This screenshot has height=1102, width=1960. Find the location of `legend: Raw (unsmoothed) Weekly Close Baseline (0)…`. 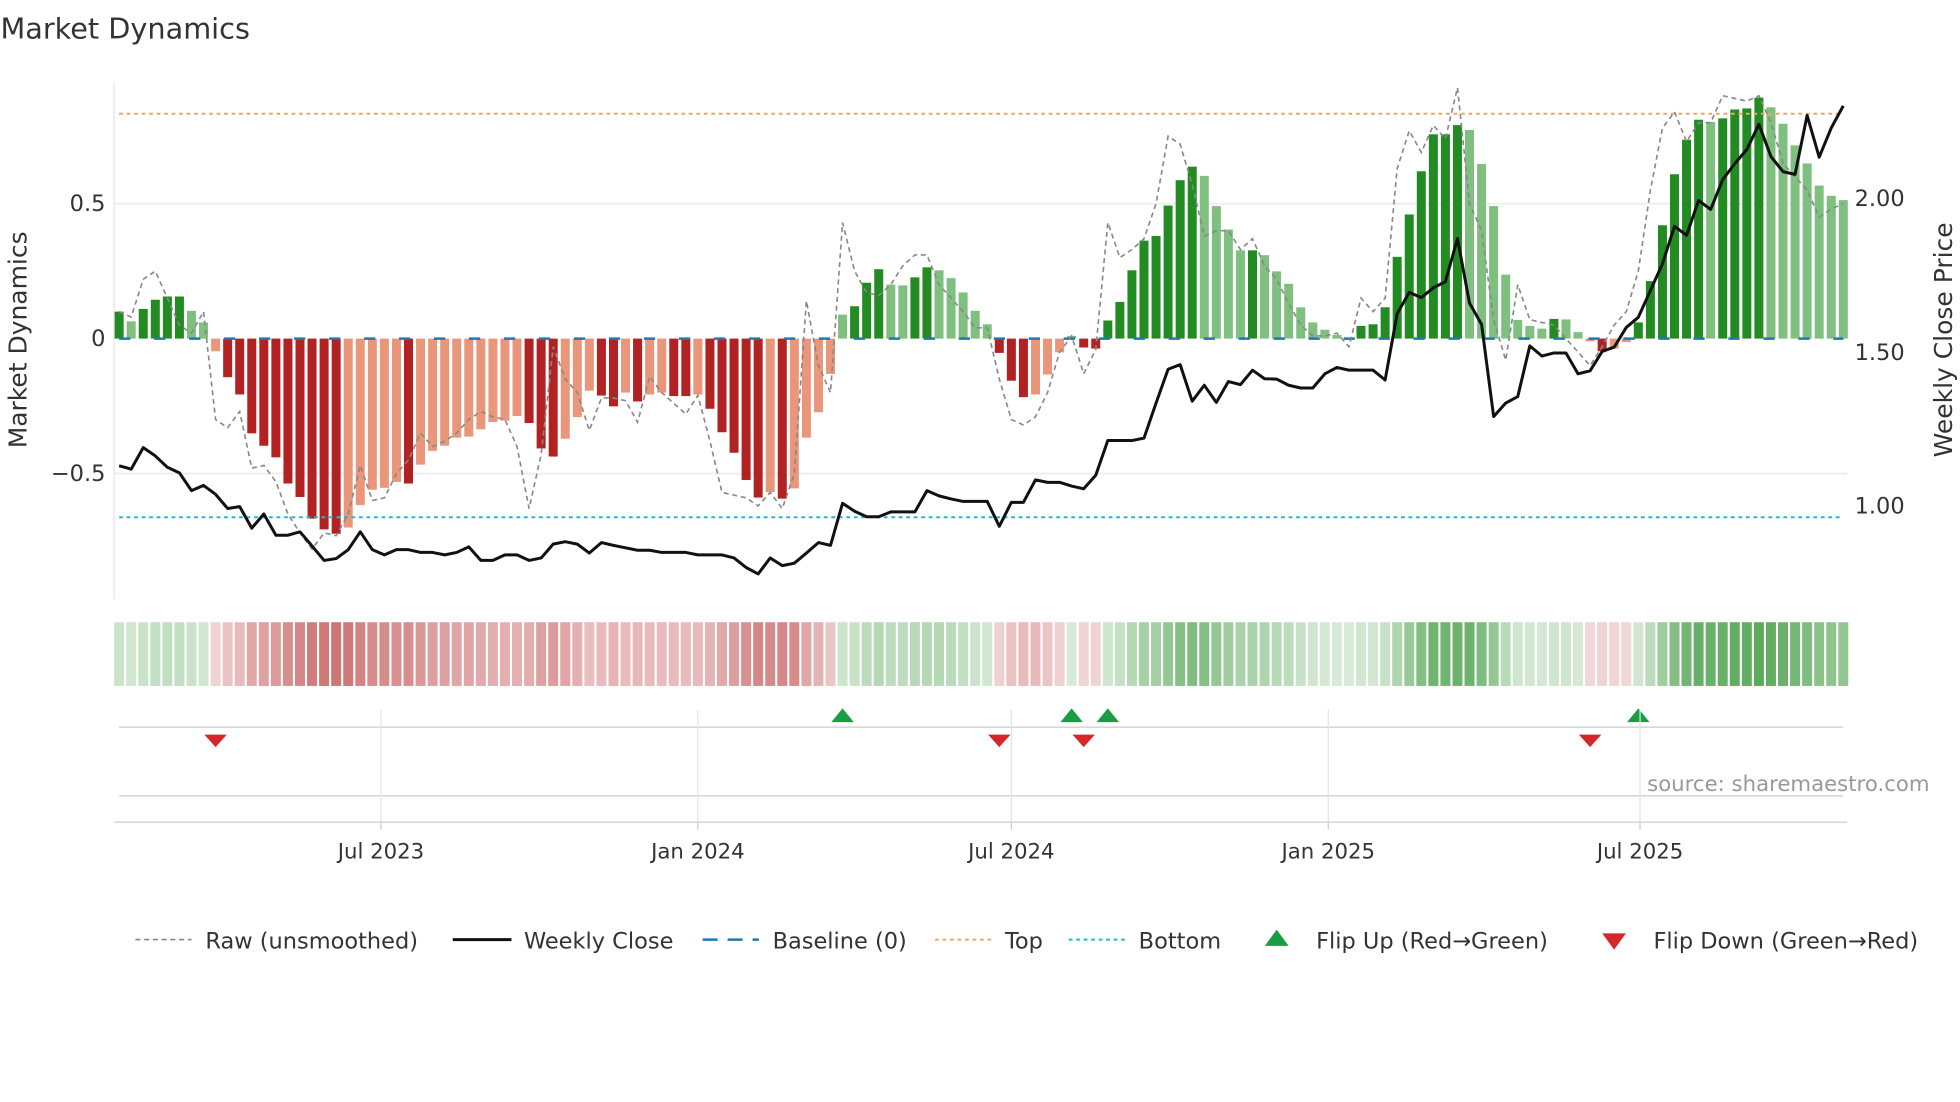

legend: Raw (unsmoothed) Weekly Close Baseline (0)… is located at coordinates (1026, 941).